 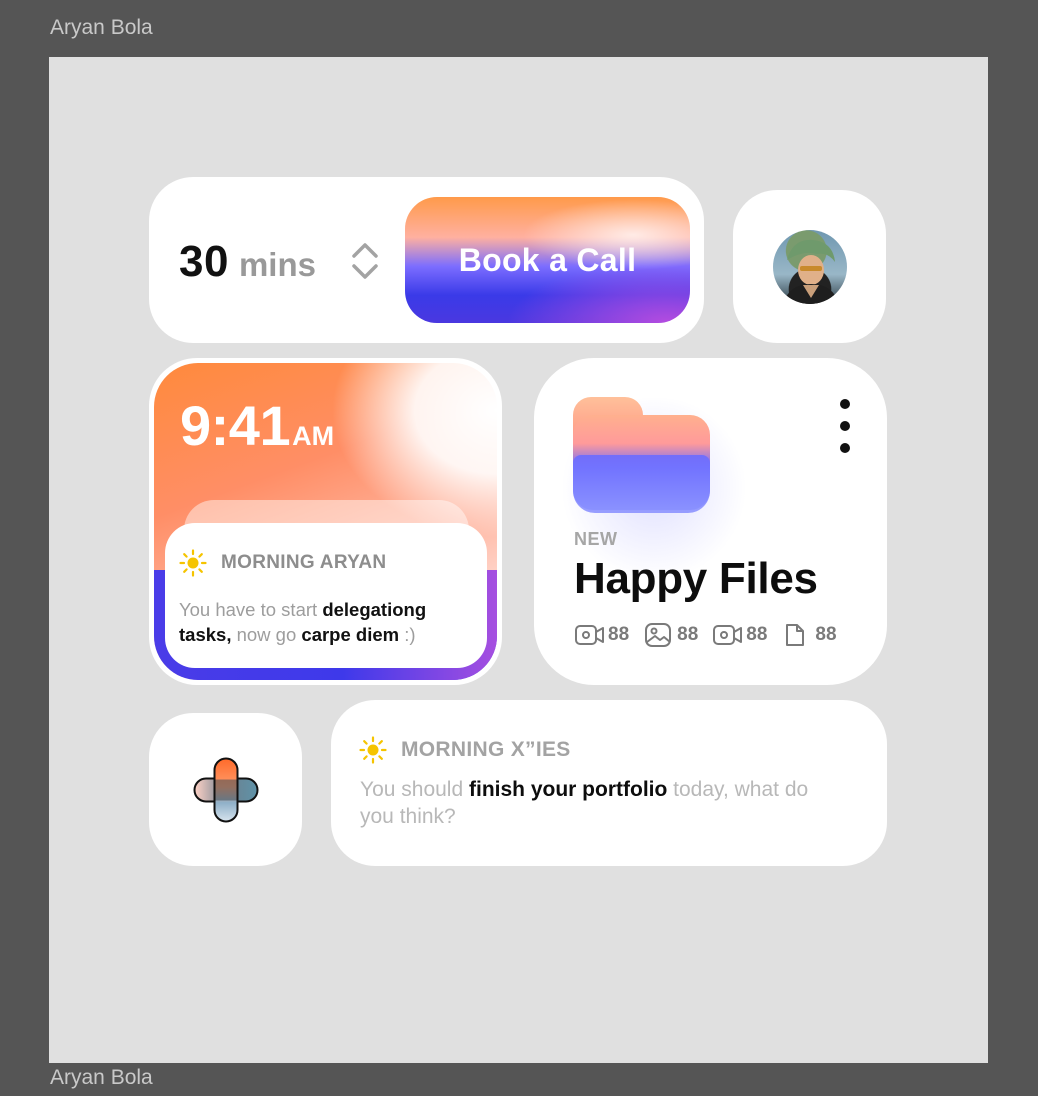 What do you see at coordinates (313, 436) in the screenshot?
I see `clock-ampm: AM` at bounding box center [313, 436].